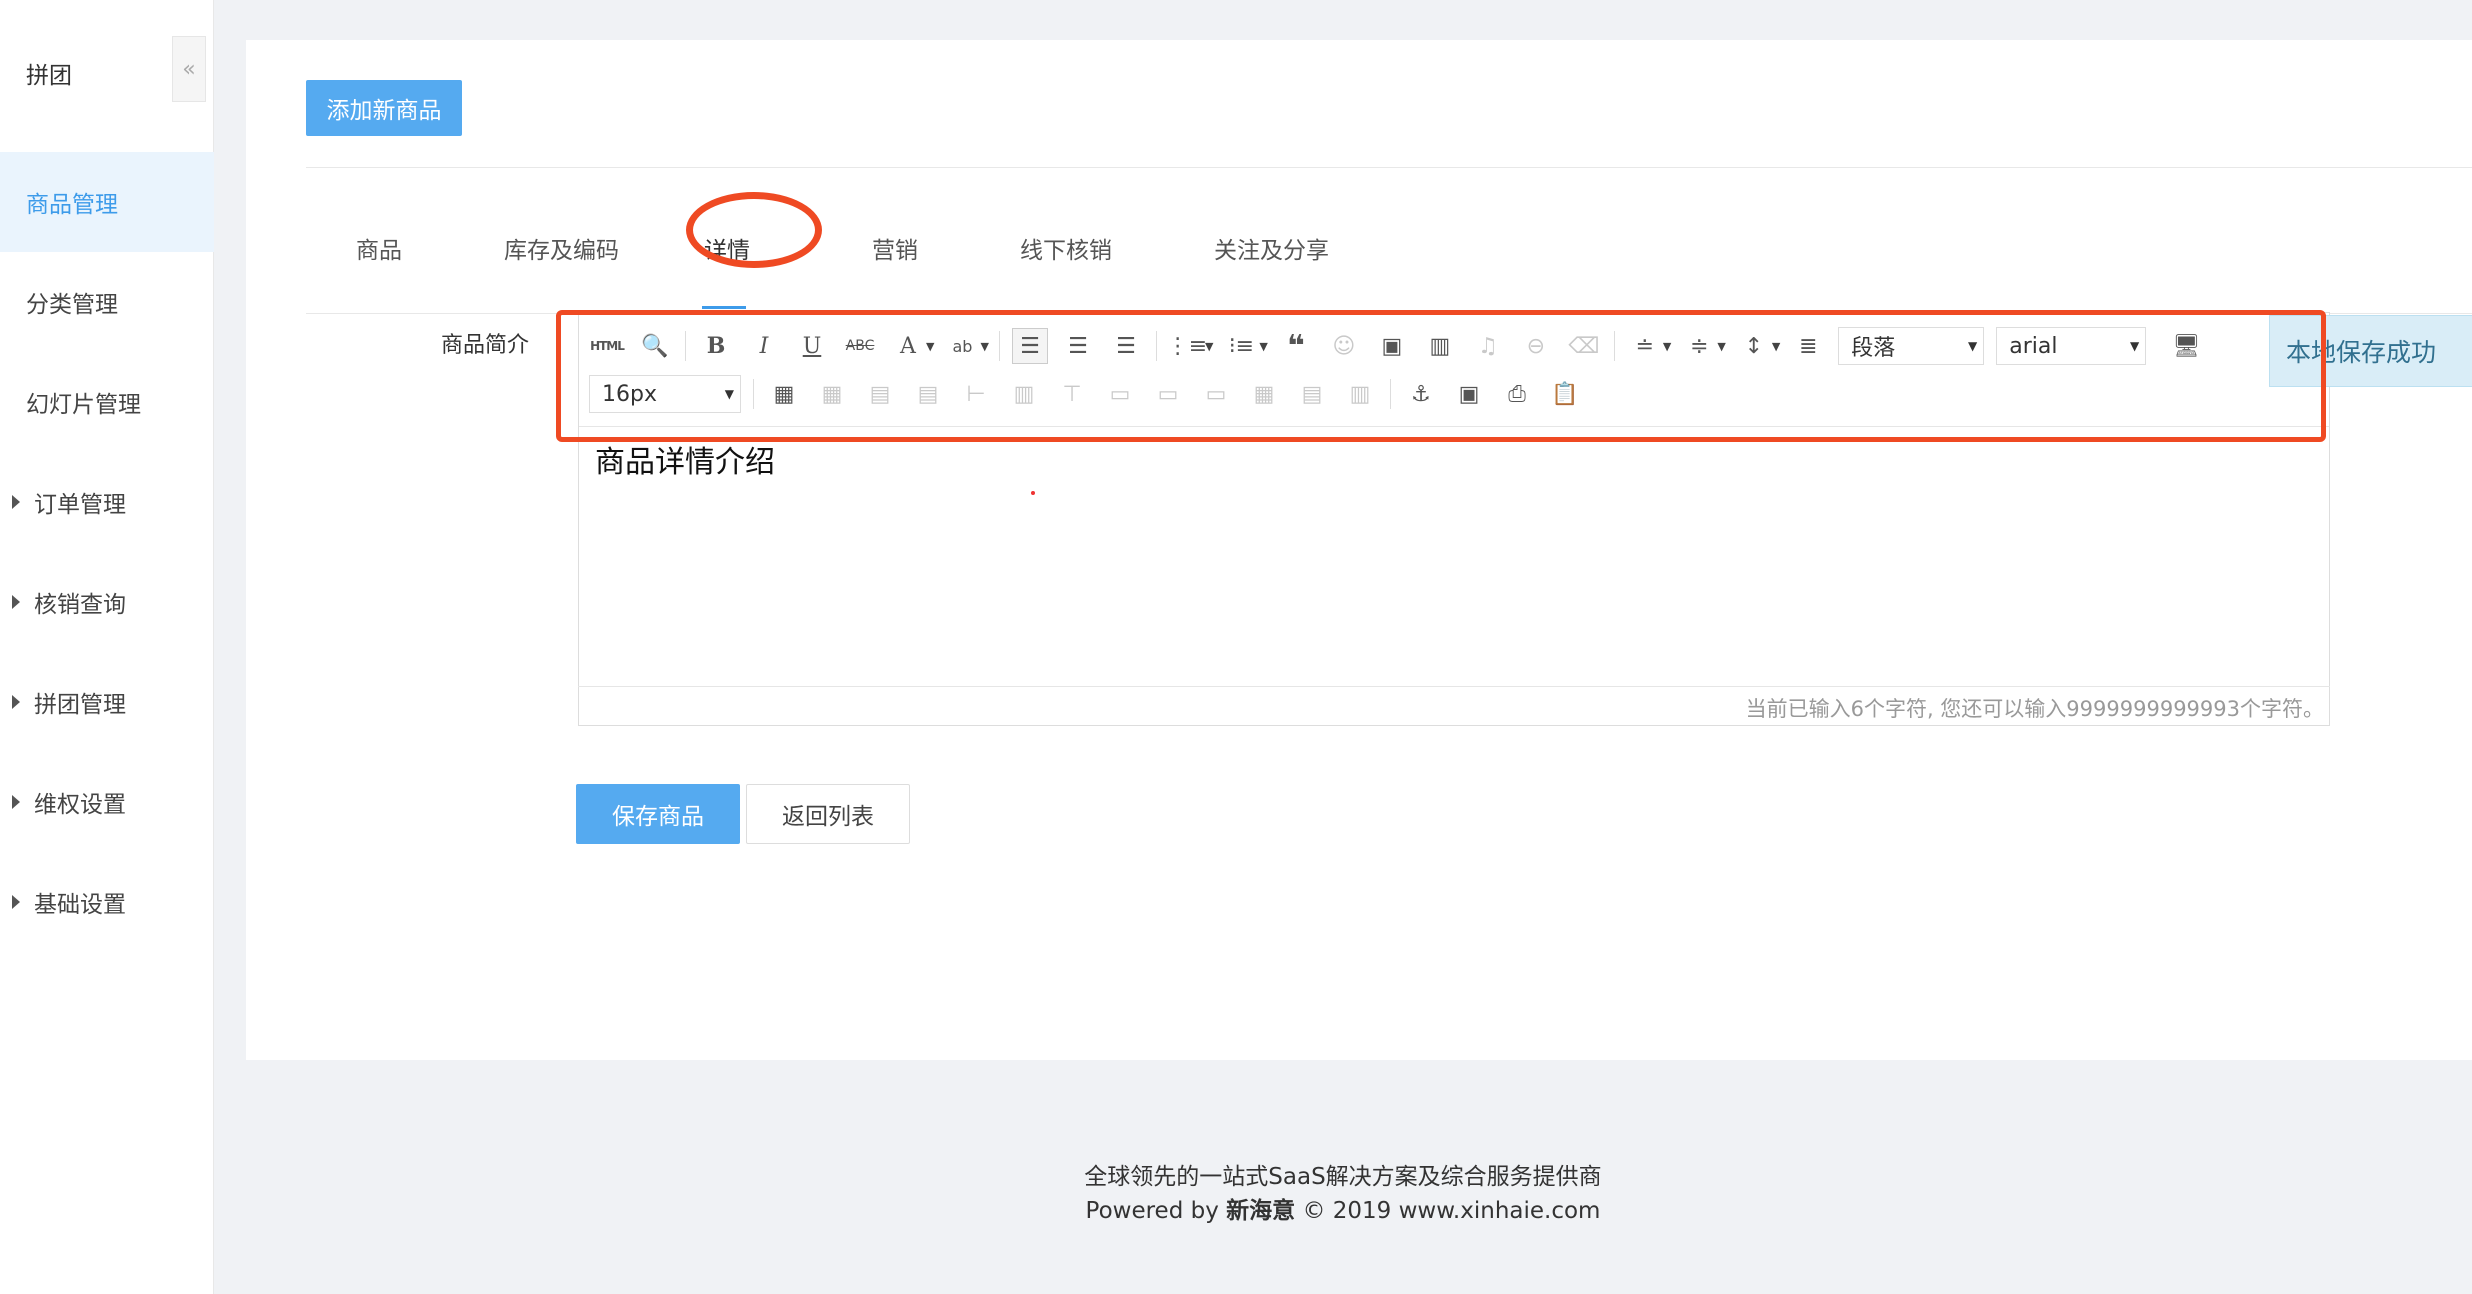  What do you see at coordinates (1033, 493) in the screenshot?
I see `cursor-marker` at bounding box center [1033, 493].